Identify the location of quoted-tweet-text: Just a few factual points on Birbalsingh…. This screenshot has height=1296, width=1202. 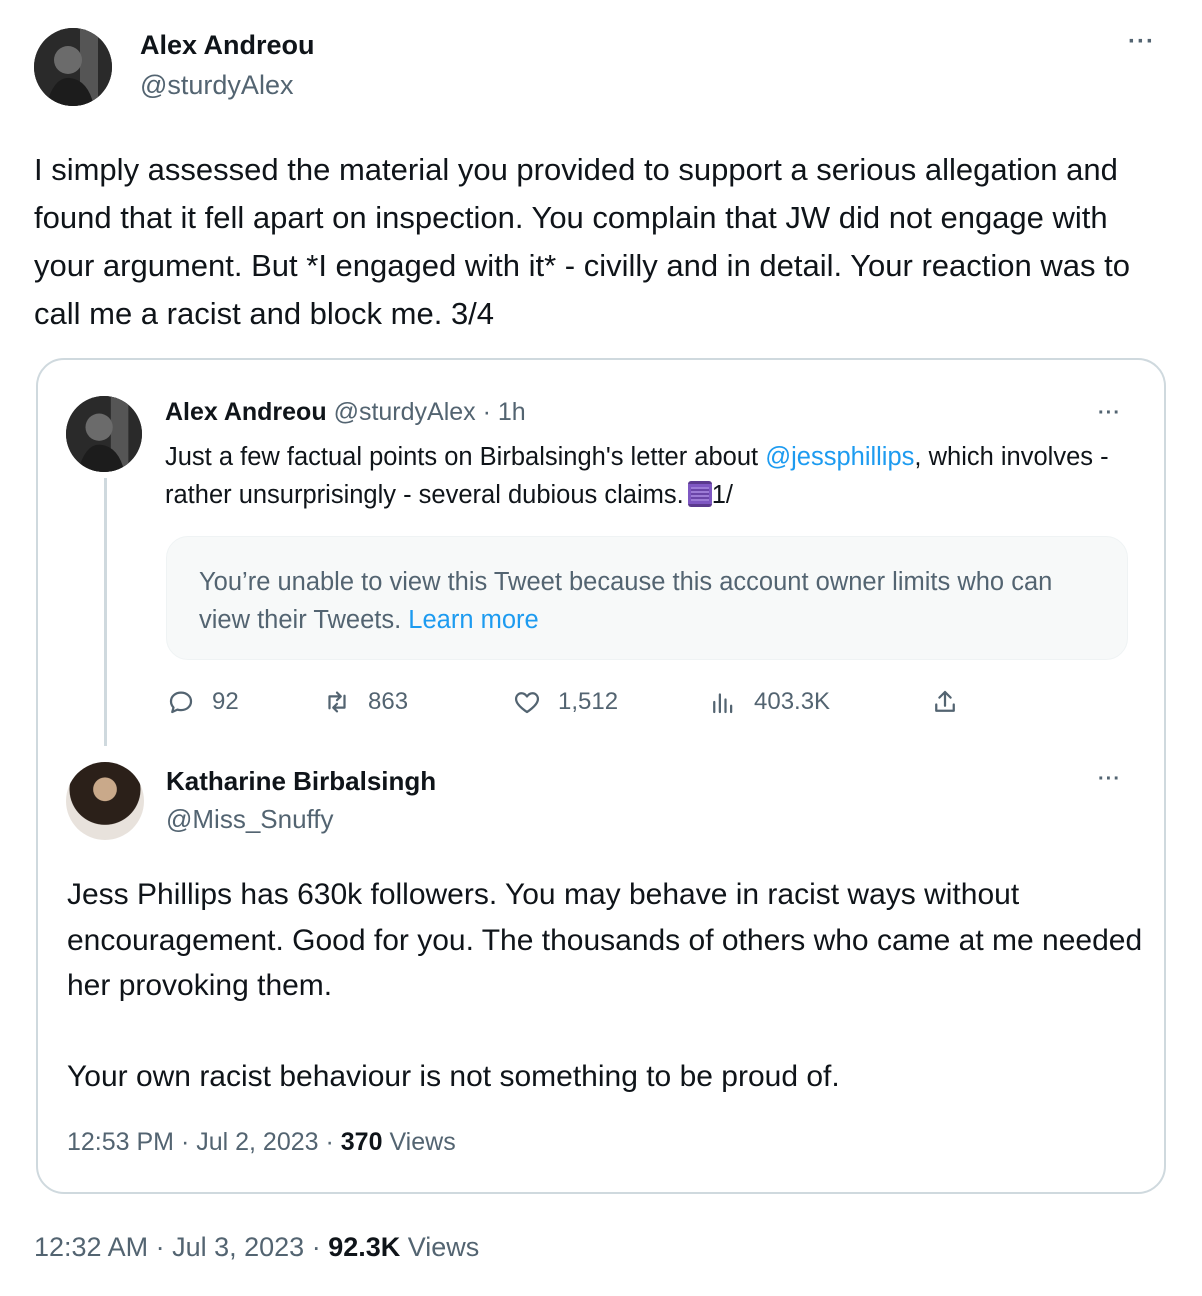
(645, 476).